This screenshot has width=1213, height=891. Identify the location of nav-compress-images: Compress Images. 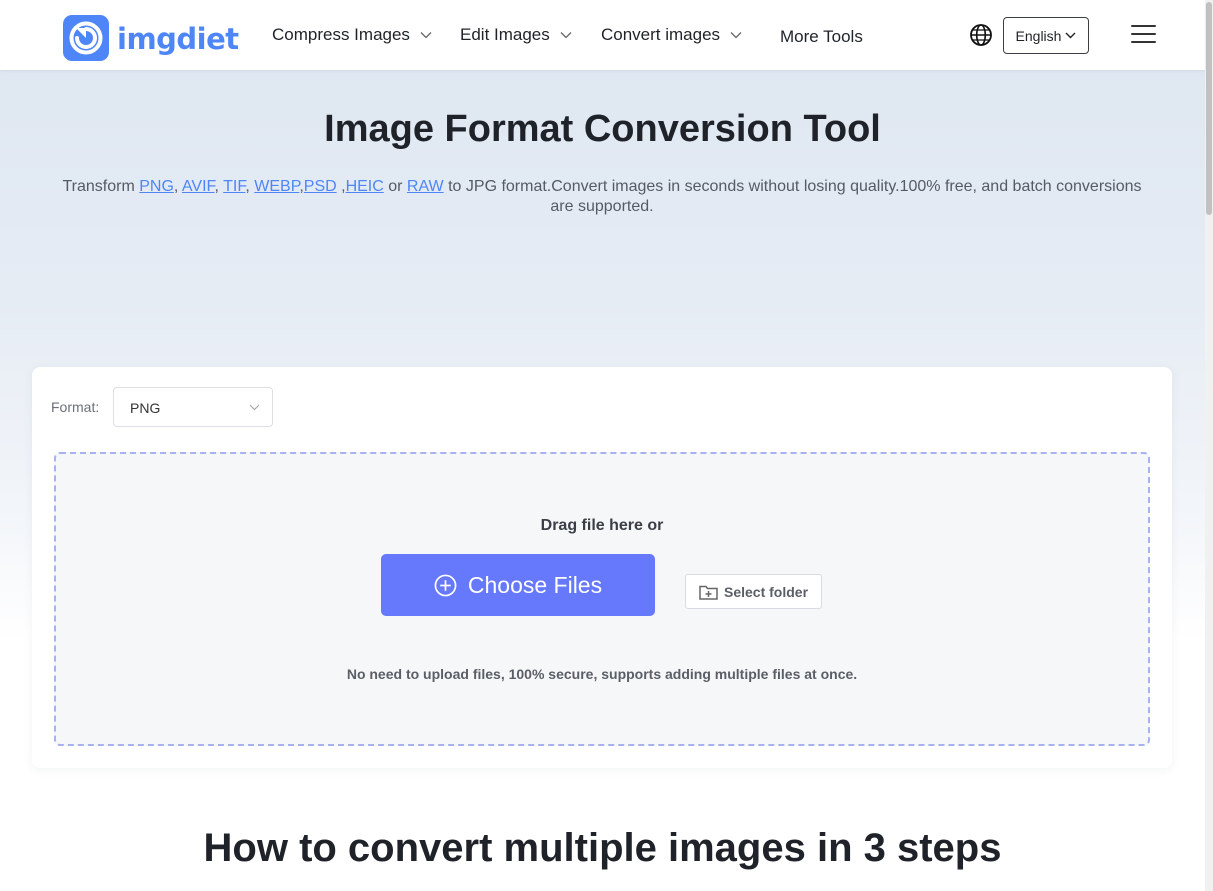
(352, 35).